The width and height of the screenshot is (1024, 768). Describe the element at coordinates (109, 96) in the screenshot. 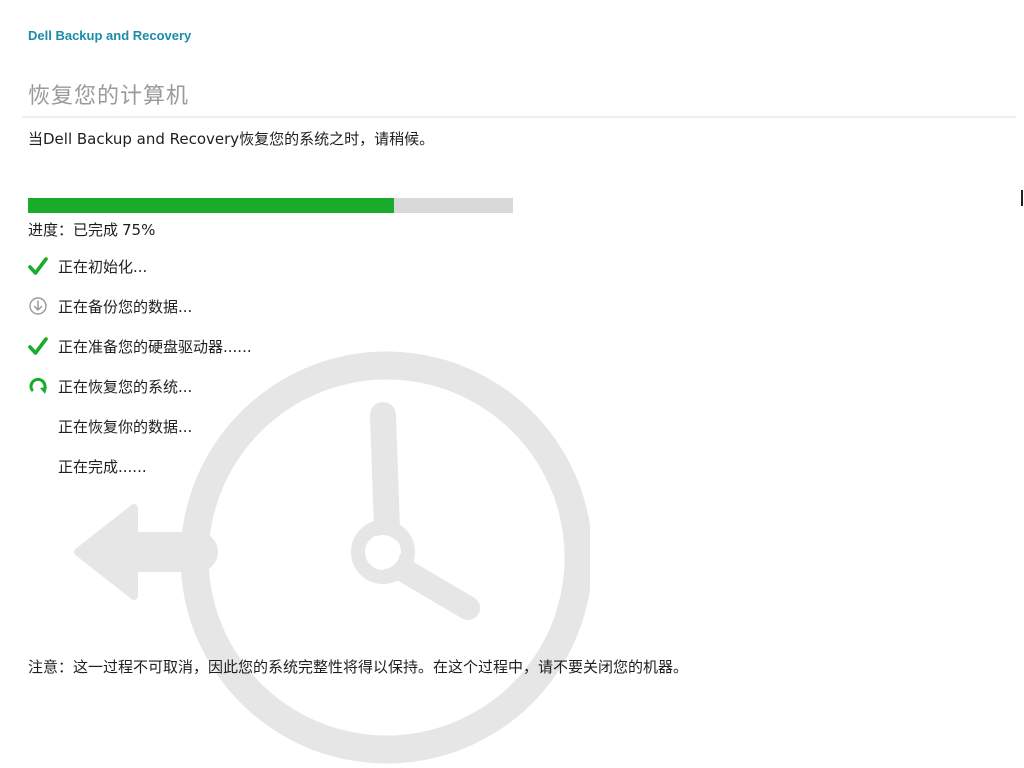

I see `page-title: 恢复您的计算机` at that location.